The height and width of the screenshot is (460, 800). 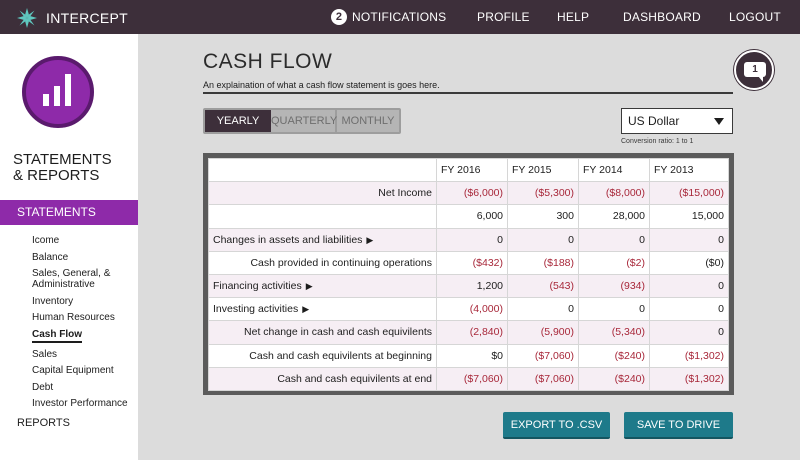 I want to click on row-label: Changes in assets and liabilities ▶, so click(x=322, y=239).